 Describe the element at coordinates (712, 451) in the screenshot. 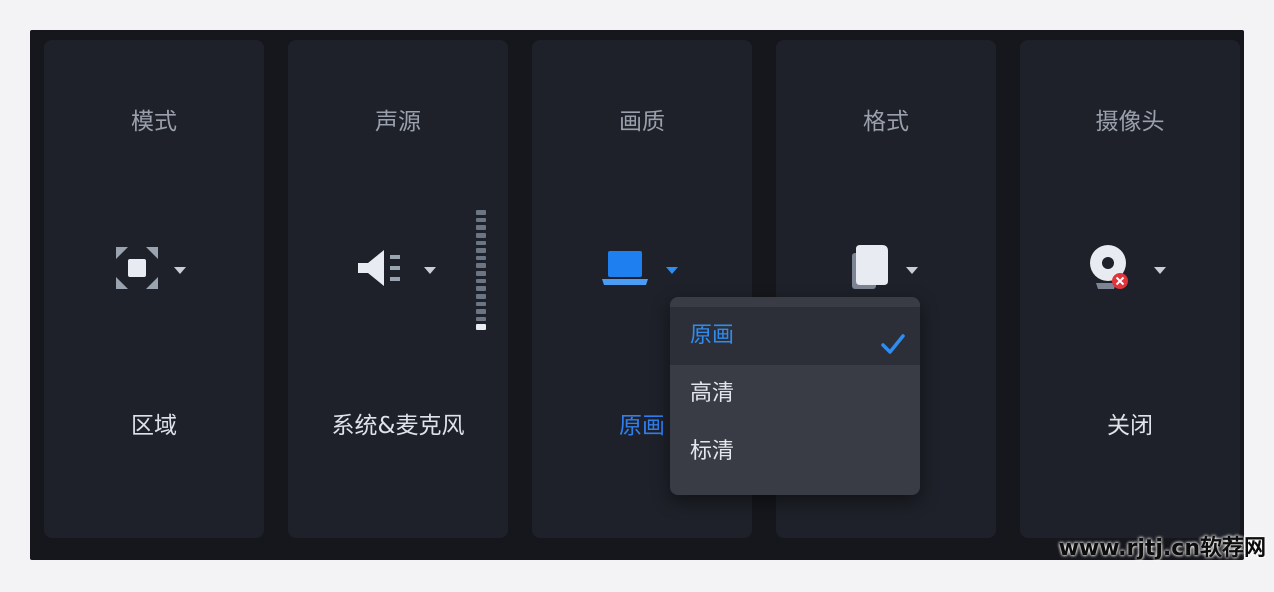

I see `quality-option-label: 标清` at that location.